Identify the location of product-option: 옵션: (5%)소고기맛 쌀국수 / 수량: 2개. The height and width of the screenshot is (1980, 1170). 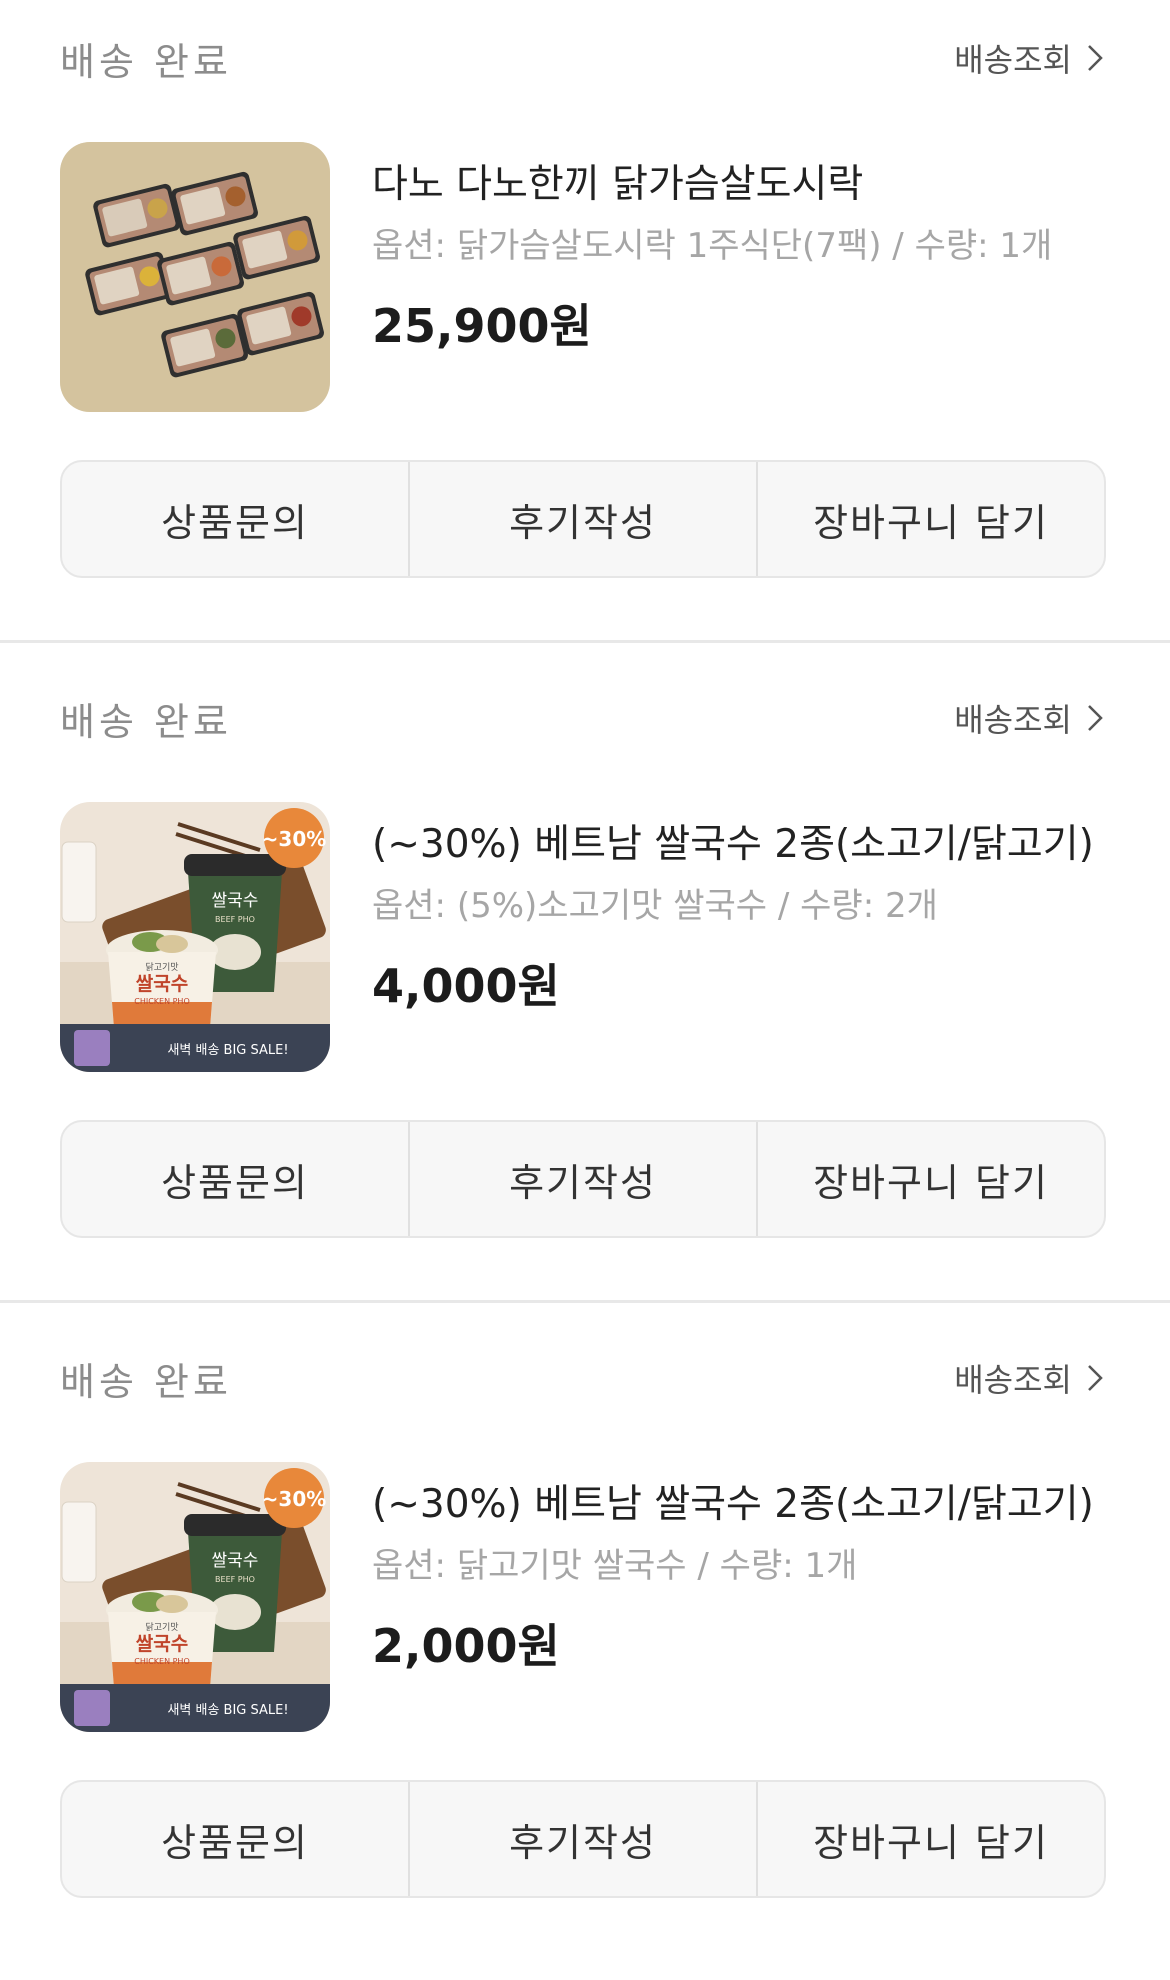
(655, 906).